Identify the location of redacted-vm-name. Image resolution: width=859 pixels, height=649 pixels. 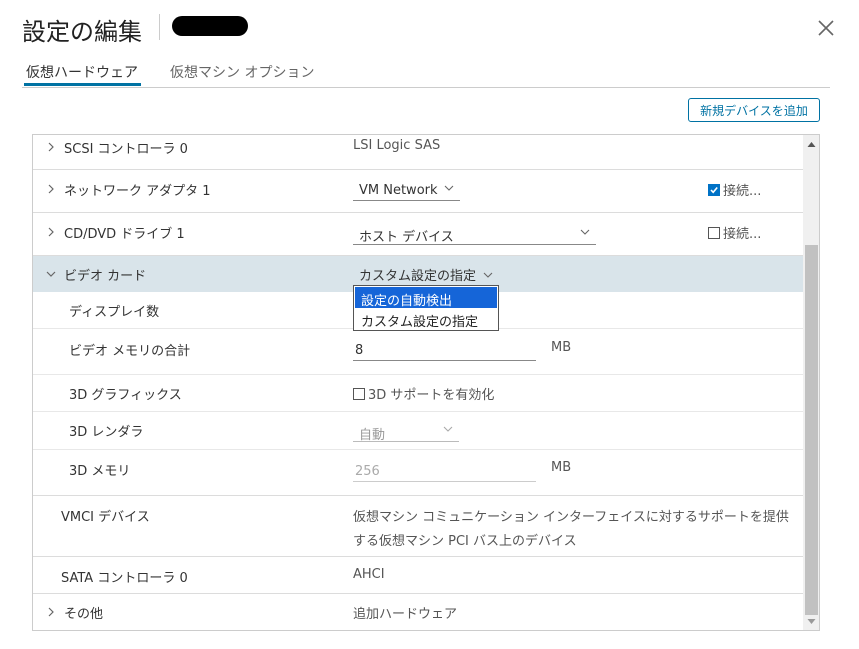
(210, 26).